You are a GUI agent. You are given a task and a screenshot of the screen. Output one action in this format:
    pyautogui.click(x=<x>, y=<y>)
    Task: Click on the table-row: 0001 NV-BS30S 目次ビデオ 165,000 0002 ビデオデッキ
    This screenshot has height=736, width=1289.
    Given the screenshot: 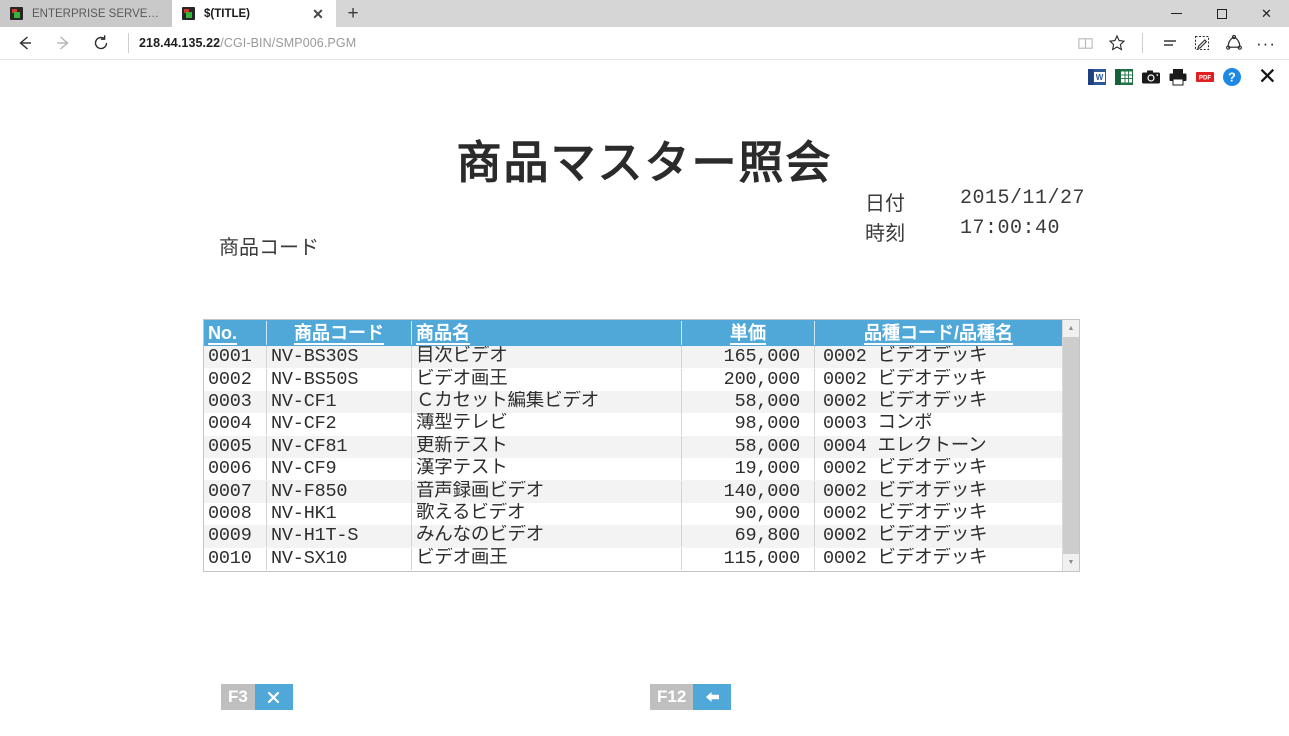 What is the action you would take?
    pyautogui.click(x=633, y=357)
    